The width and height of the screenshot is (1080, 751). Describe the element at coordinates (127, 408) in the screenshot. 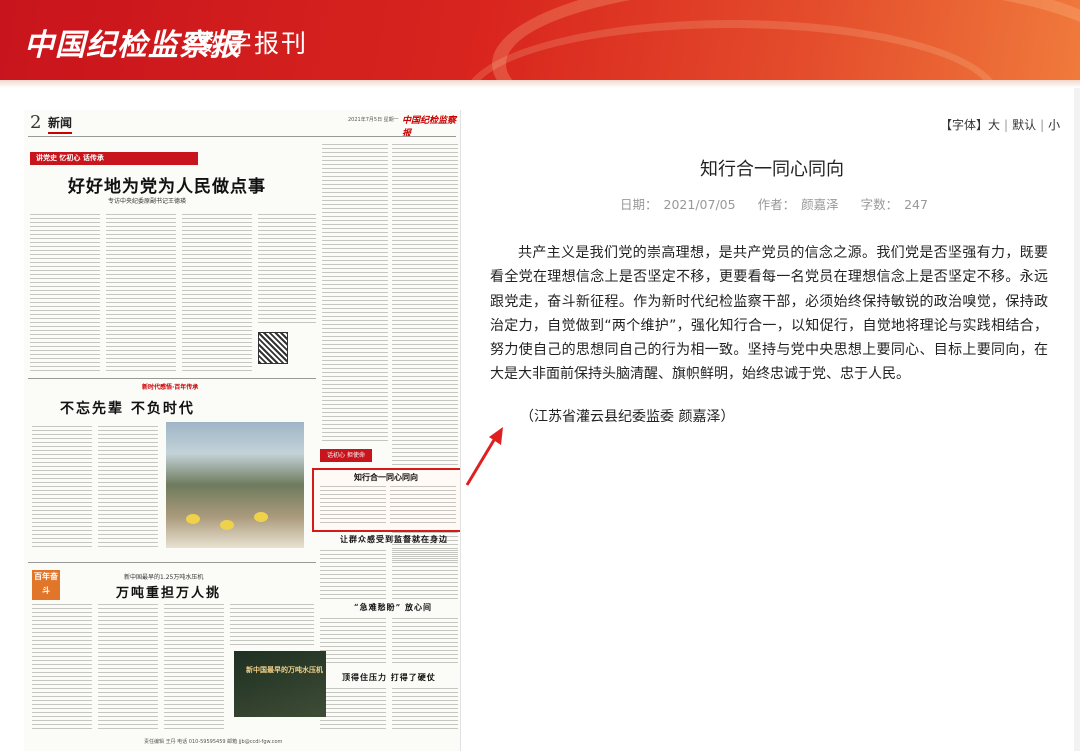

I see `story-headline: 不忘先辈 不负时代` at that location.